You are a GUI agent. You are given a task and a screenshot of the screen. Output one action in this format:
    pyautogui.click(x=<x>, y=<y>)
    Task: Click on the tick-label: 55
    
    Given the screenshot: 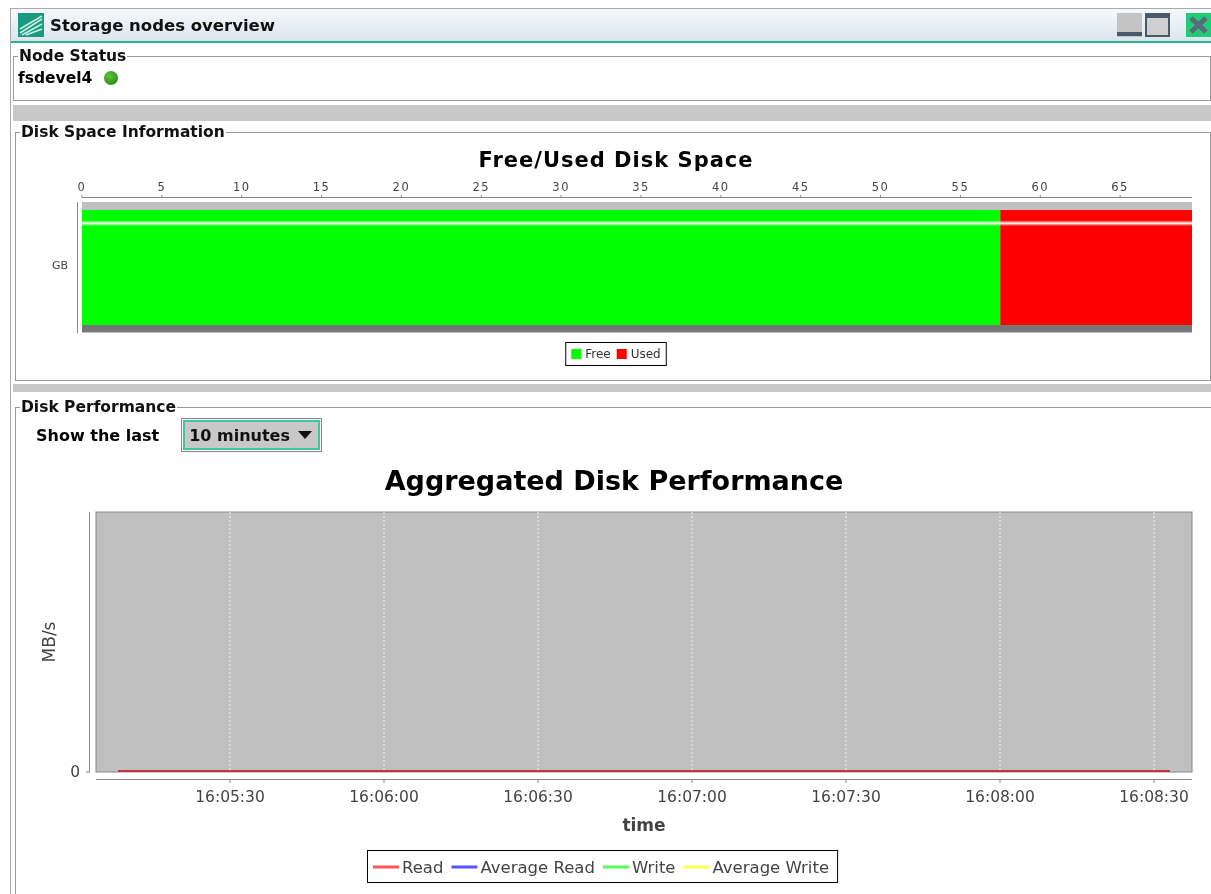 What is the action you would take?
    pyautogui.click(x=960, y=187)
    